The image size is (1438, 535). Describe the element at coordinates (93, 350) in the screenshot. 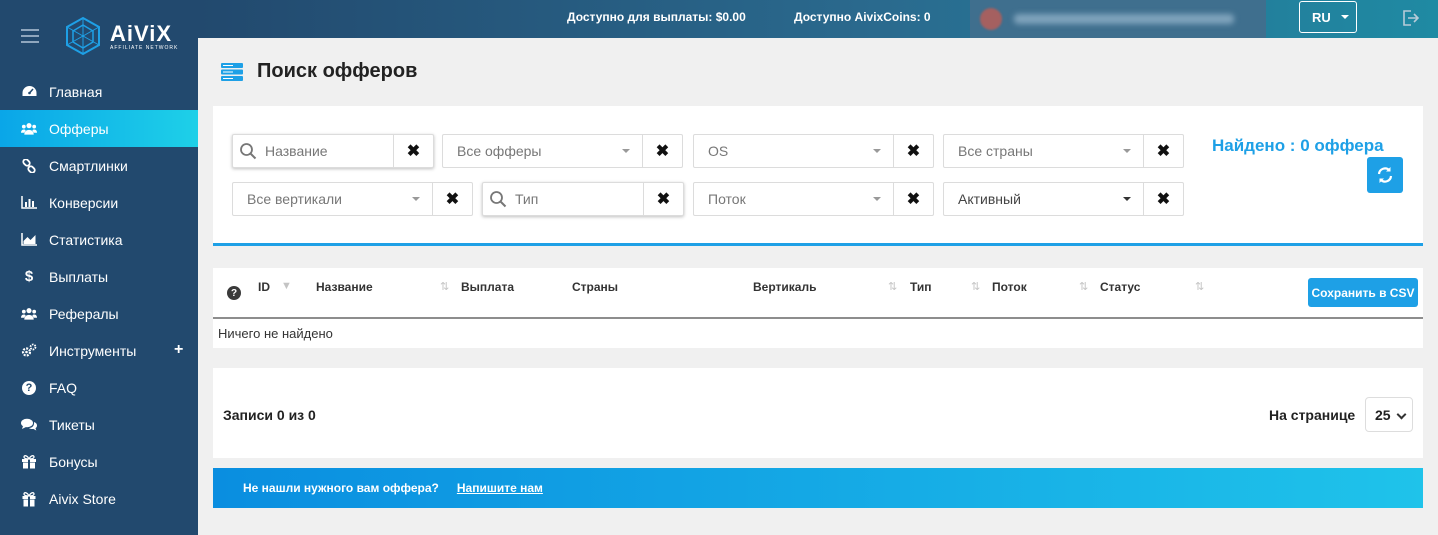

I see `sidebar-item-label: Инструменты` at that location.